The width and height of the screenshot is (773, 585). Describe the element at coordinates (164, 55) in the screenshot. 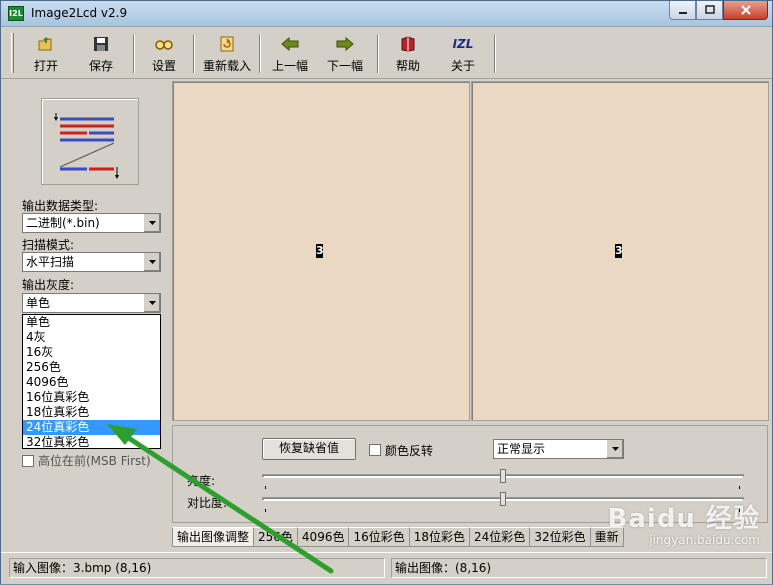

I see `toolbar-settings-button: 设置` at that location.